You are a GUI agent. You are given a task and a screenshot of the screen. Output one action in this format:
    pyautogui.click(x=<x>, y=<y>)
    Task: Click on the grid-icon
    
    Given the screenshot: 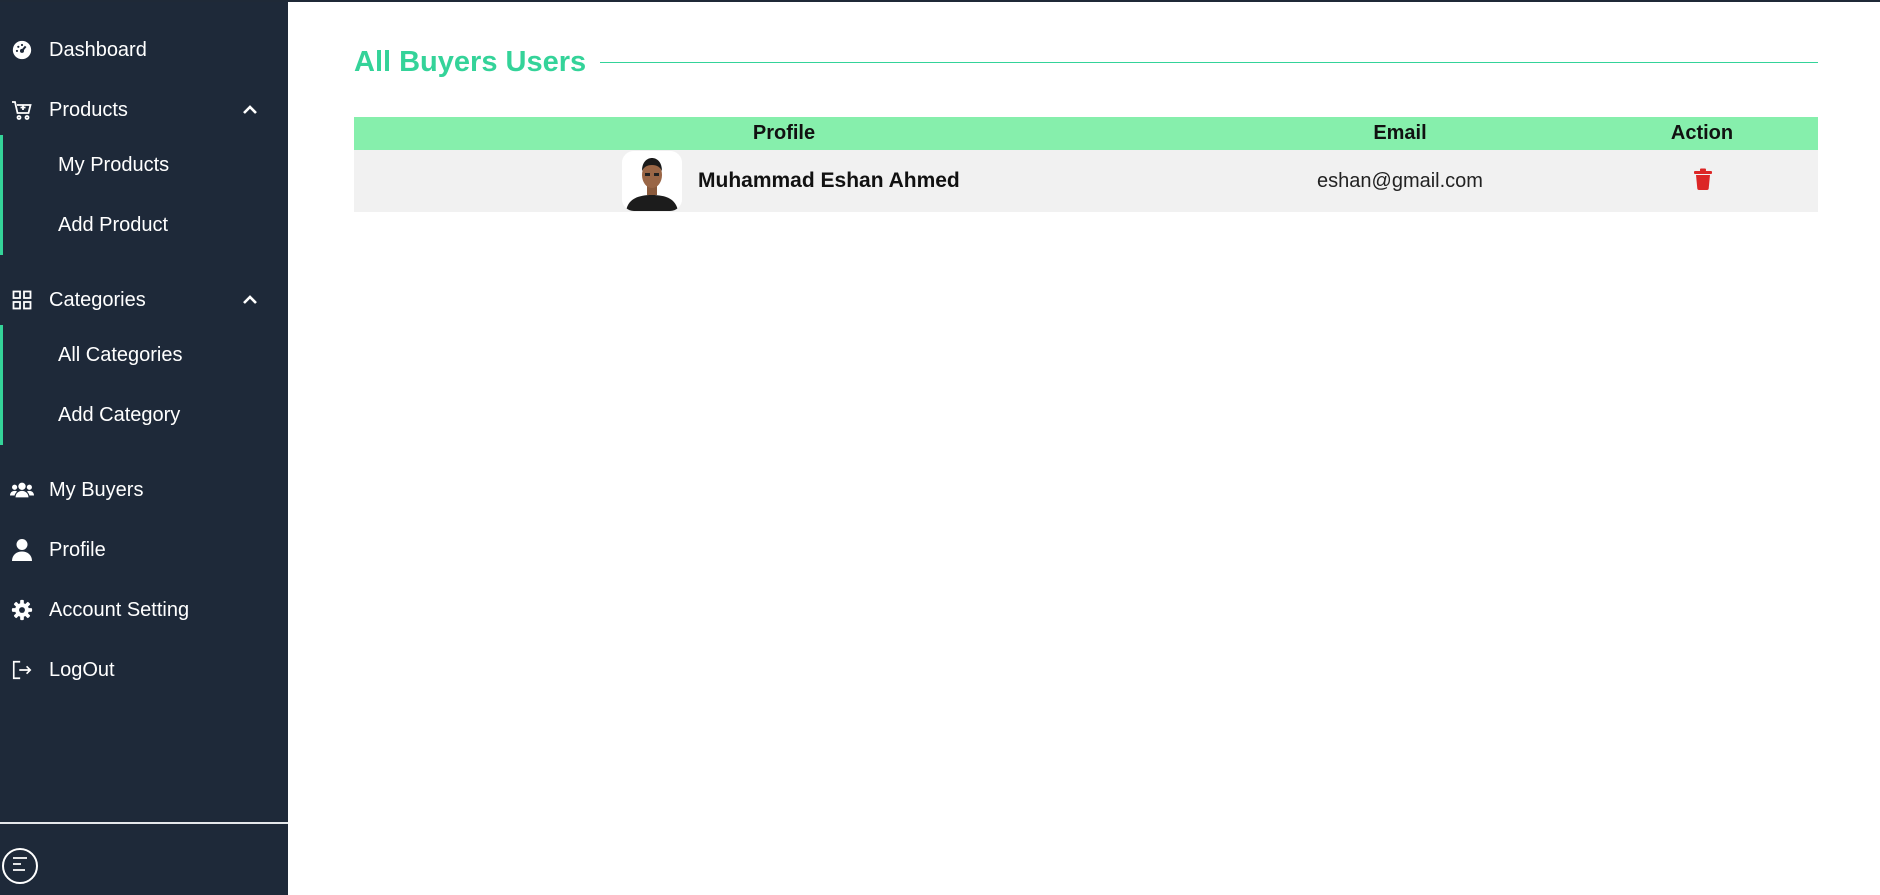 What is the action you would take?
    pyautogui.click(x=22, y=300)
    